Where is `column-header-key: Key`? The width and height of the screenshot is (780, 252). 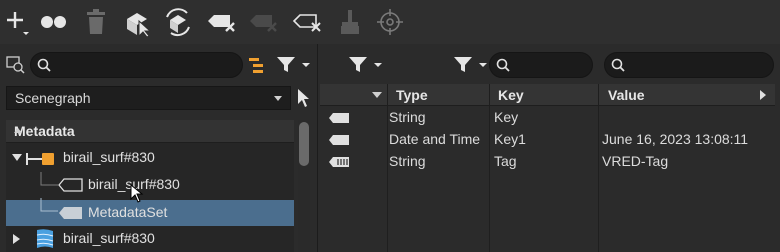 column-header-key: Key is located at coordinates (511, 95).